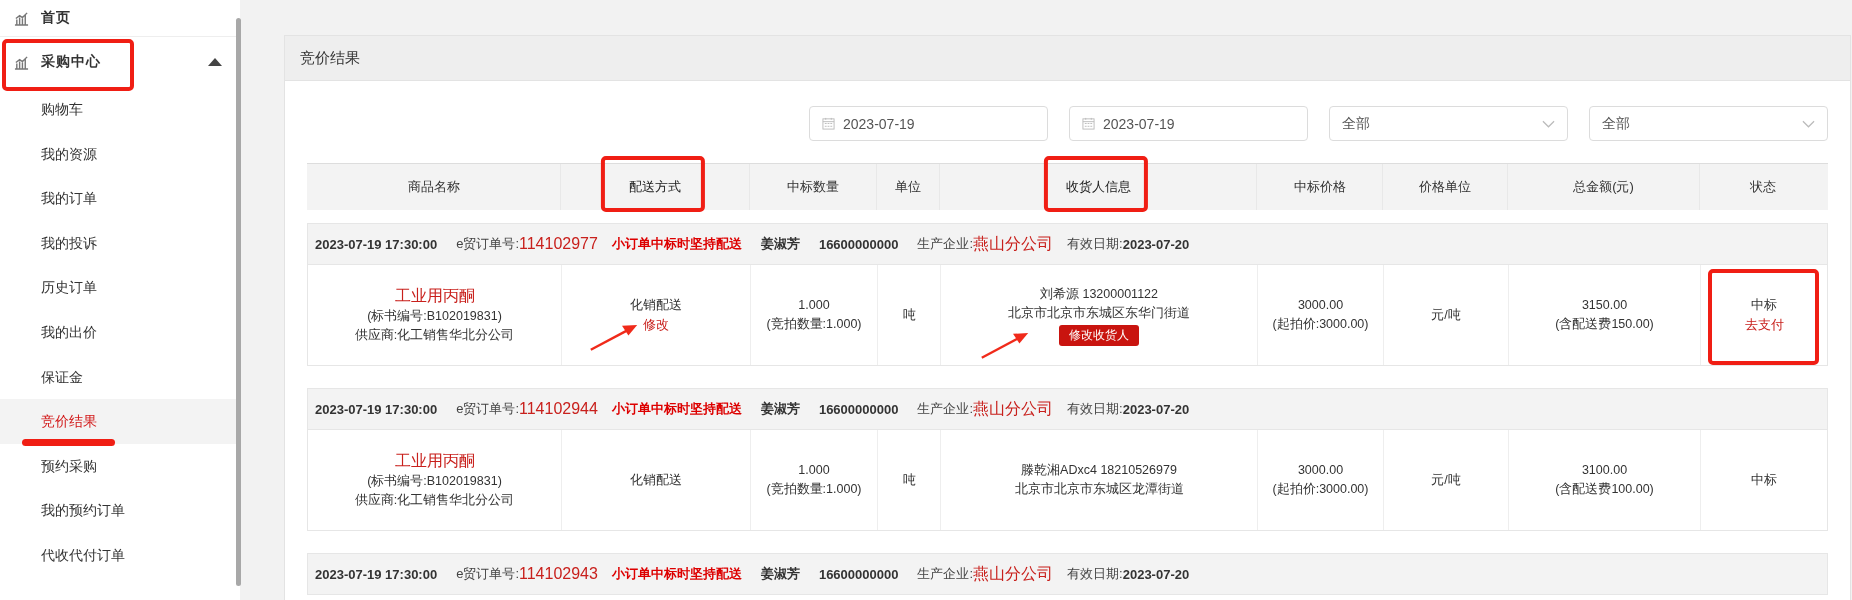  I want to click on total-amount: 3100.00, so click(1604, 470).